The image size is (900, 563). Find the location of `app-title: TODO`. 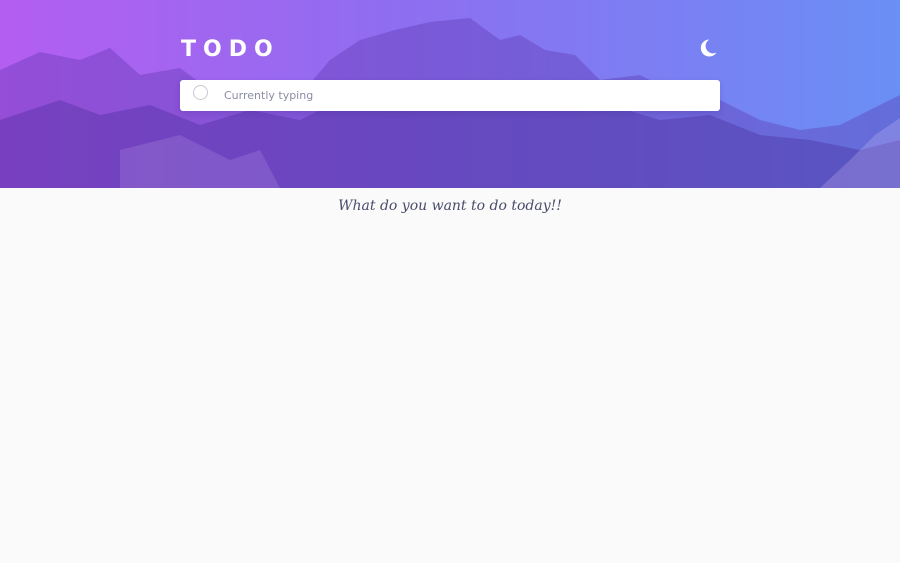

app-title: TODO is located at coordinates (230, 49).